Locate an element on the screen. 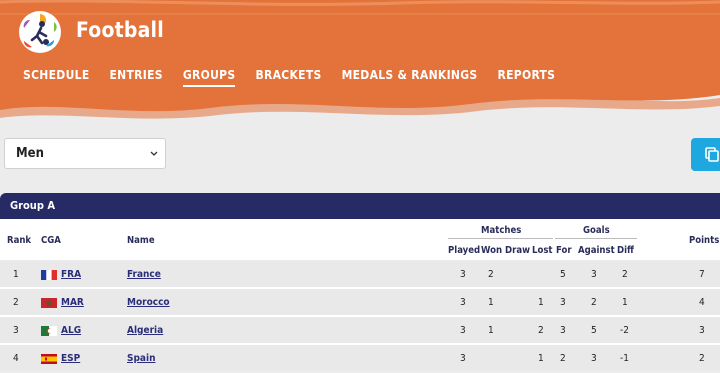 This screenshot has width=720, height=373. page-title: Football is located at coordinates (120, 30).